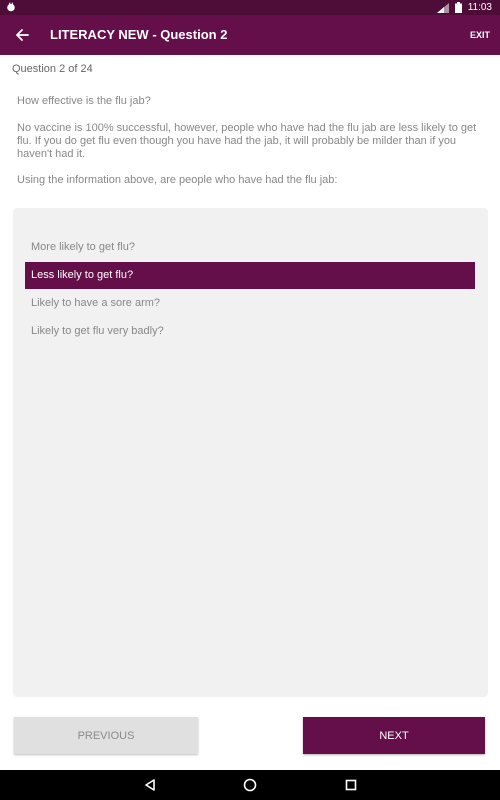 This screenshot has width=500, height=800. I want to click on nav-home-button, so click(250, 785).